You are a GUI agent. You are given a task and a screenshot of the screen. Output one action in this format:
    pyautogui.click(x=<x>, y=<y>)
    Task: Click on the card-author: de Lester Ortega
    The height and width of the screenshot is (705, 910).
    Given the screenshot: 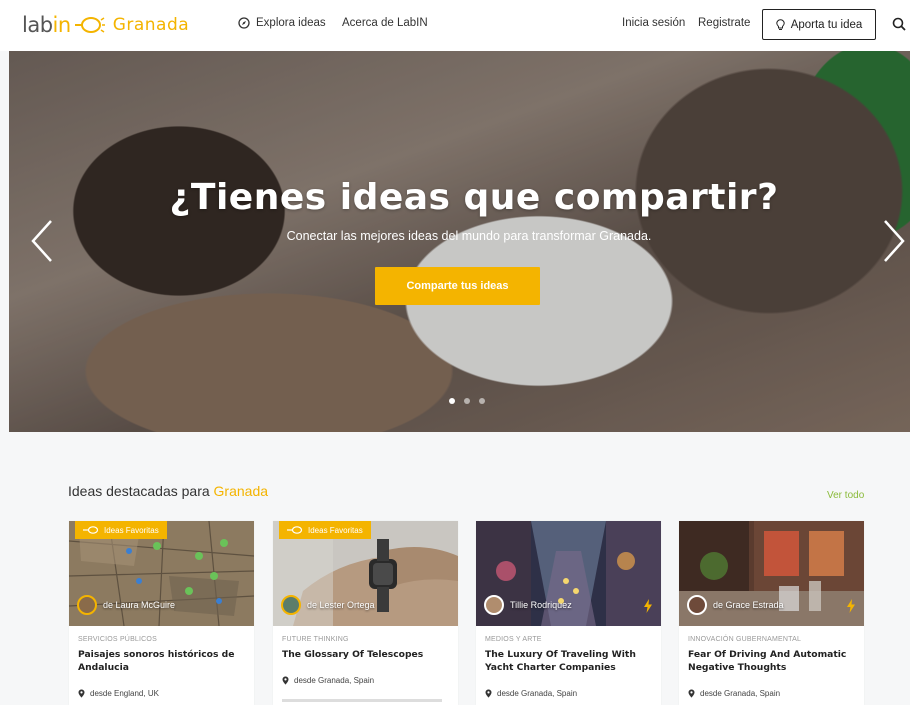 What is the action you would take?
    pyautogui.click(x=328, y=605)
    